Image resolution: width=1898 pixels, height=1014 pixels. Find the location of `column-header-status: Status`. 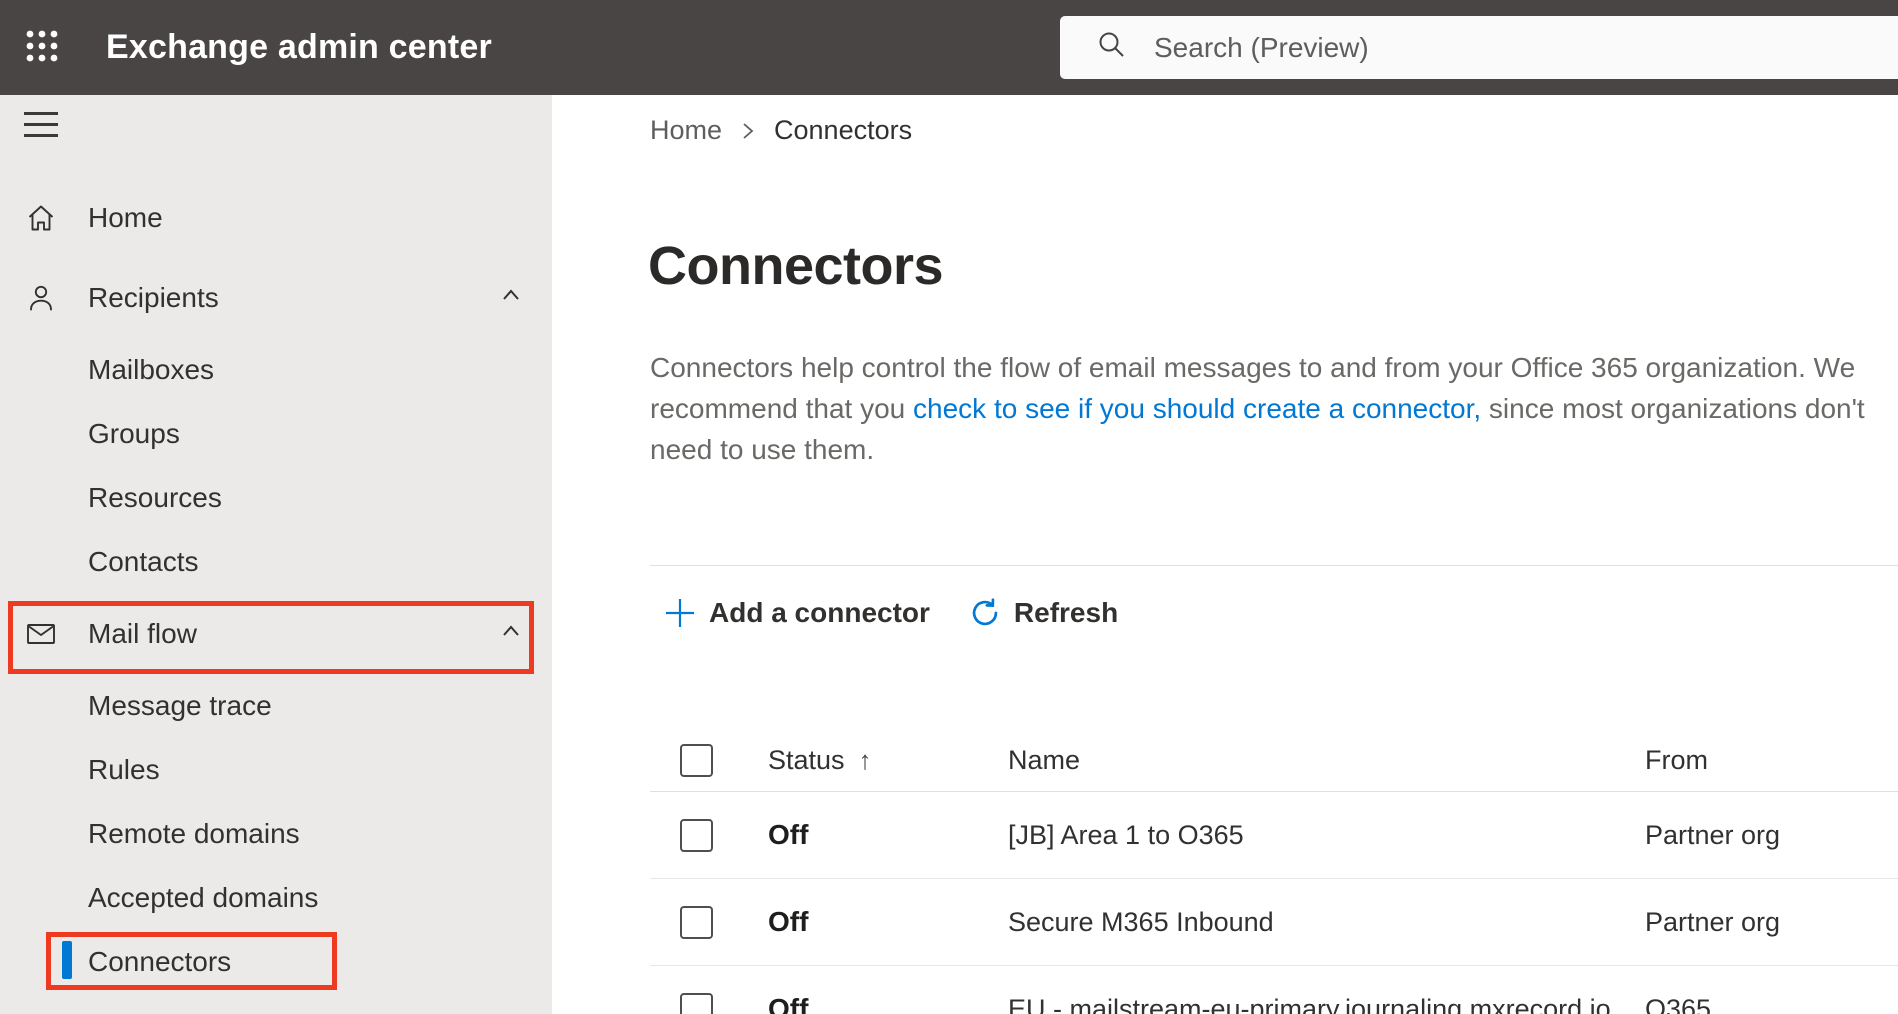

column-header-status: Status is located at coordinates (806, 760).